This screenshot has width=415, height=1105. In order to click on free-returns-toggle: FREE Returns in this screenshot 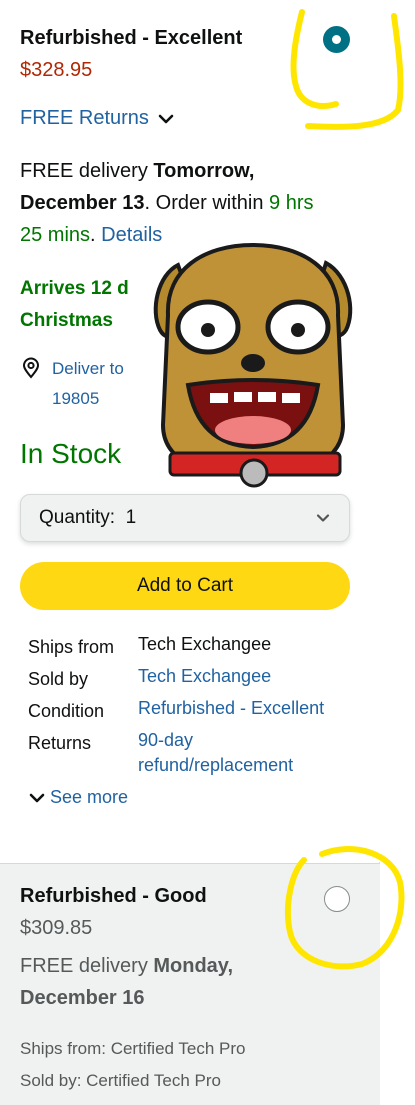, I will do `click(97, 118)`.